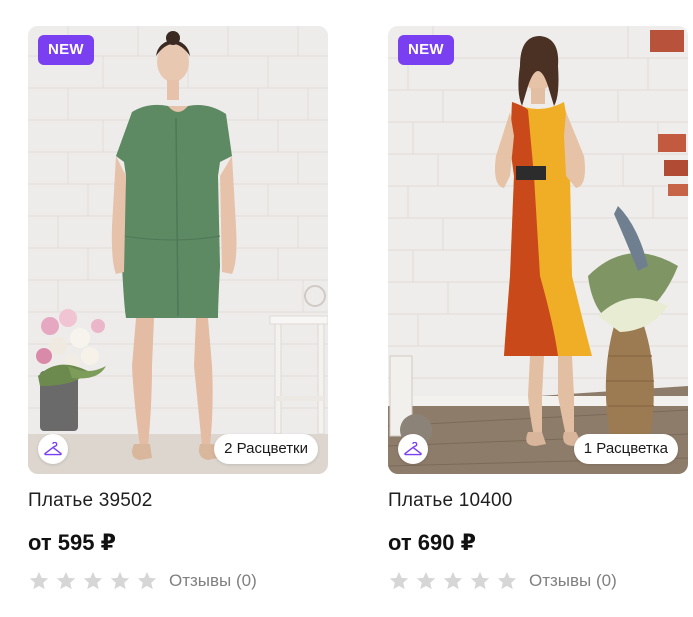  Describe the element at coordinates (625, 449) in the screenshot. I see `colors-count-badge: 1 Расцветка` at that location.